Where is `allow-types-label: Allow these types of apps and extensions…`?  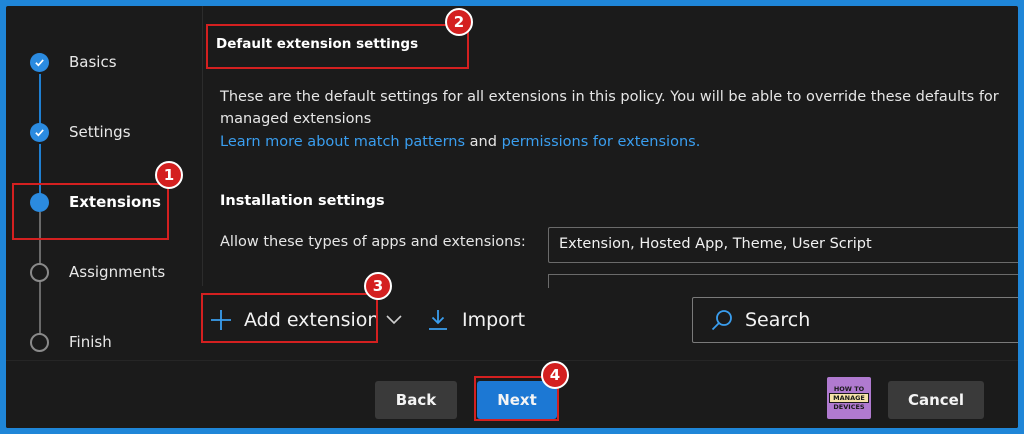 allow-types-label: Allow these types of apps and extensions… is located at coordinates (373, 242).